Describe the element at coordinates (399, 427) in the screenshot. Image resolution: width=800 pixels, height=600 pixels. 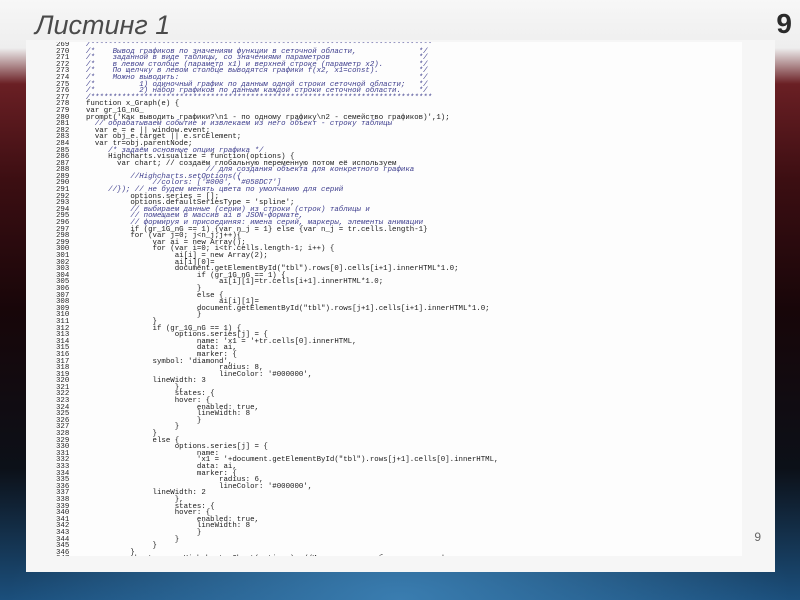
I see `code-line: 327 }` at that location.